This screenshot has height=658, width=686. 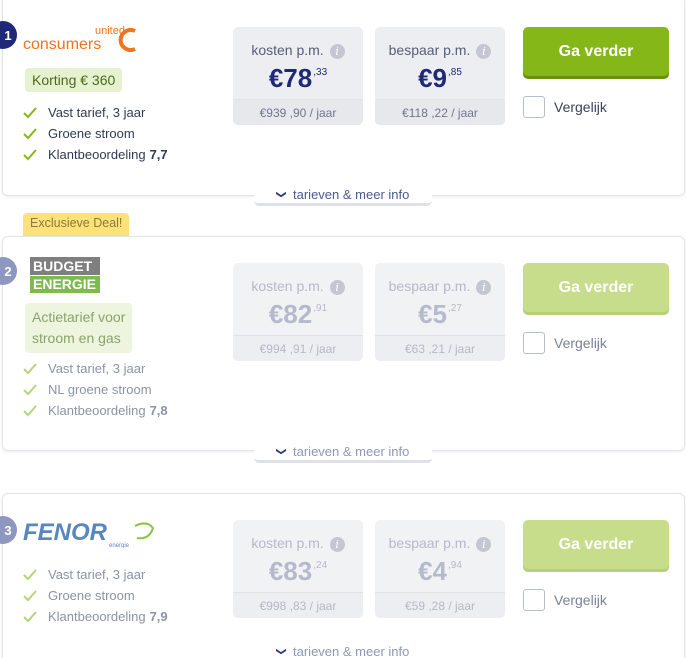 I want to click on rank-badge: 3, so click(x=8, y=530).